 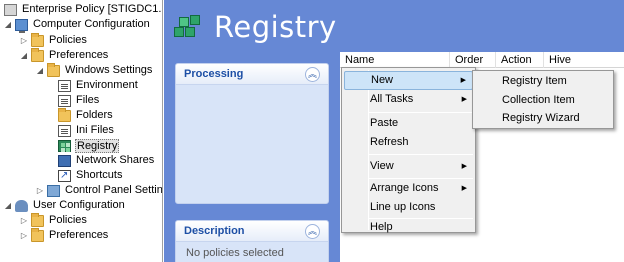 I want to click on column-name: Name, so click(x=395, y=60).